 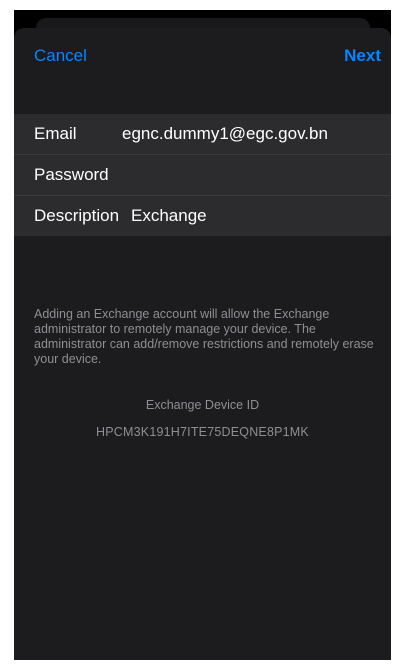 I want to click on email-row: Email egnc.dummy1@egc.gov.bn, so click(x=202, y=134).